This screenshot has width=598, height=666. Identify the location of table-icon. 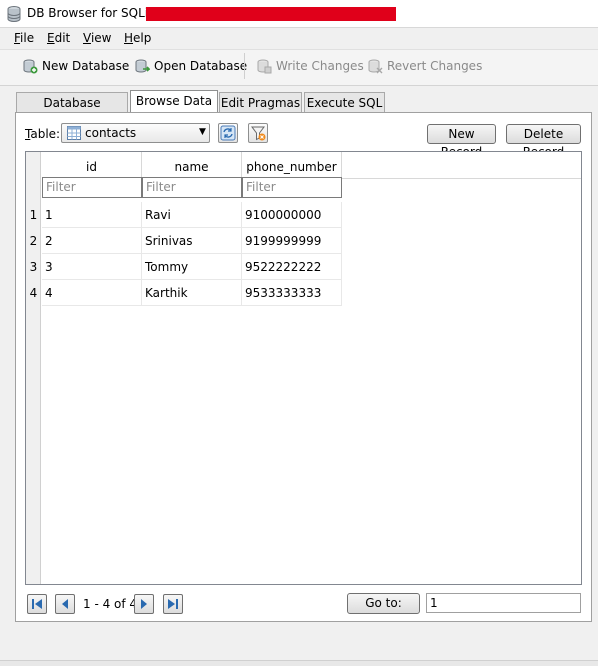
(74, 133).